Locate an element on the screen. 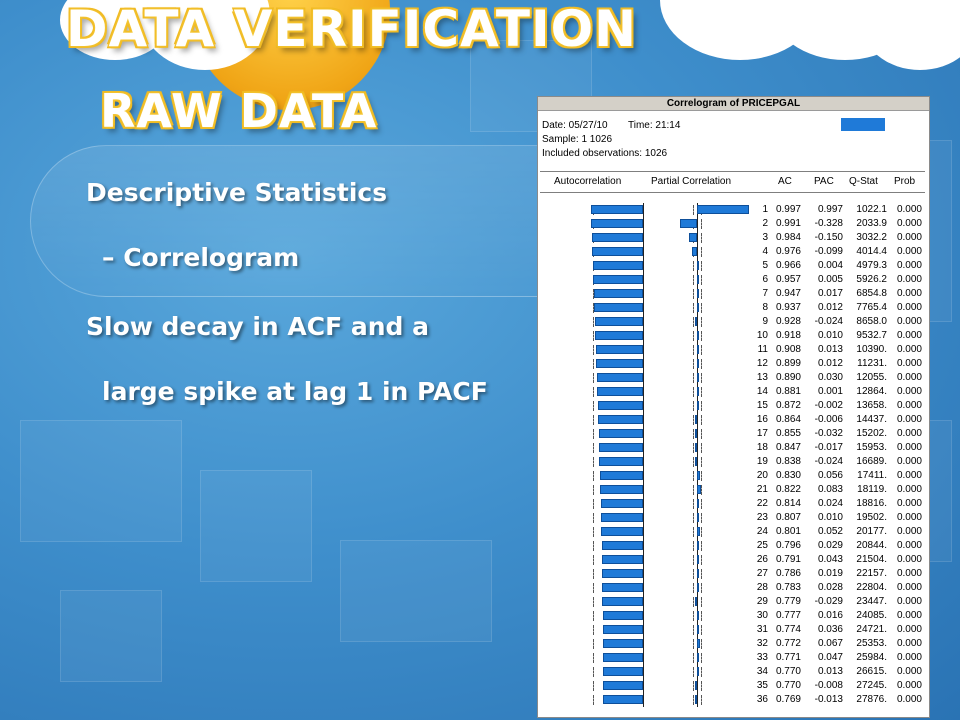 The image size is (960, 720). ac-value: 0.984 is located at coordinates (788, 237).